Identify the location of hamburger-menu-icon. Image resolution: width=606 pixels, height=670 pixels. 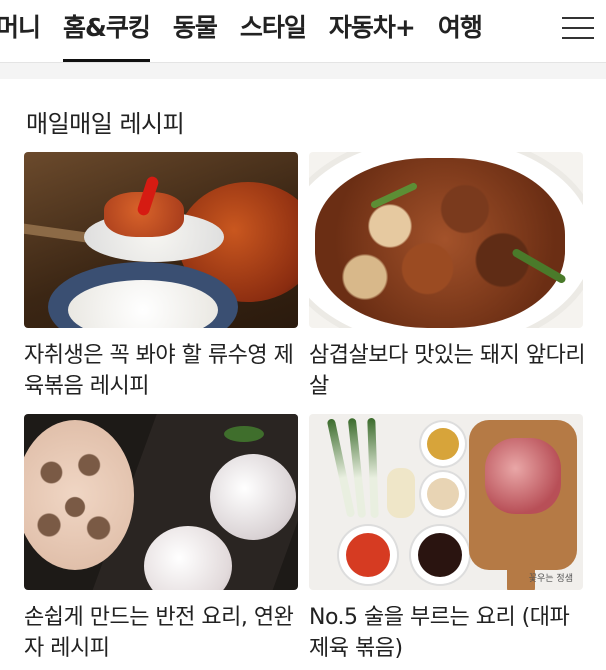
(573, 31).